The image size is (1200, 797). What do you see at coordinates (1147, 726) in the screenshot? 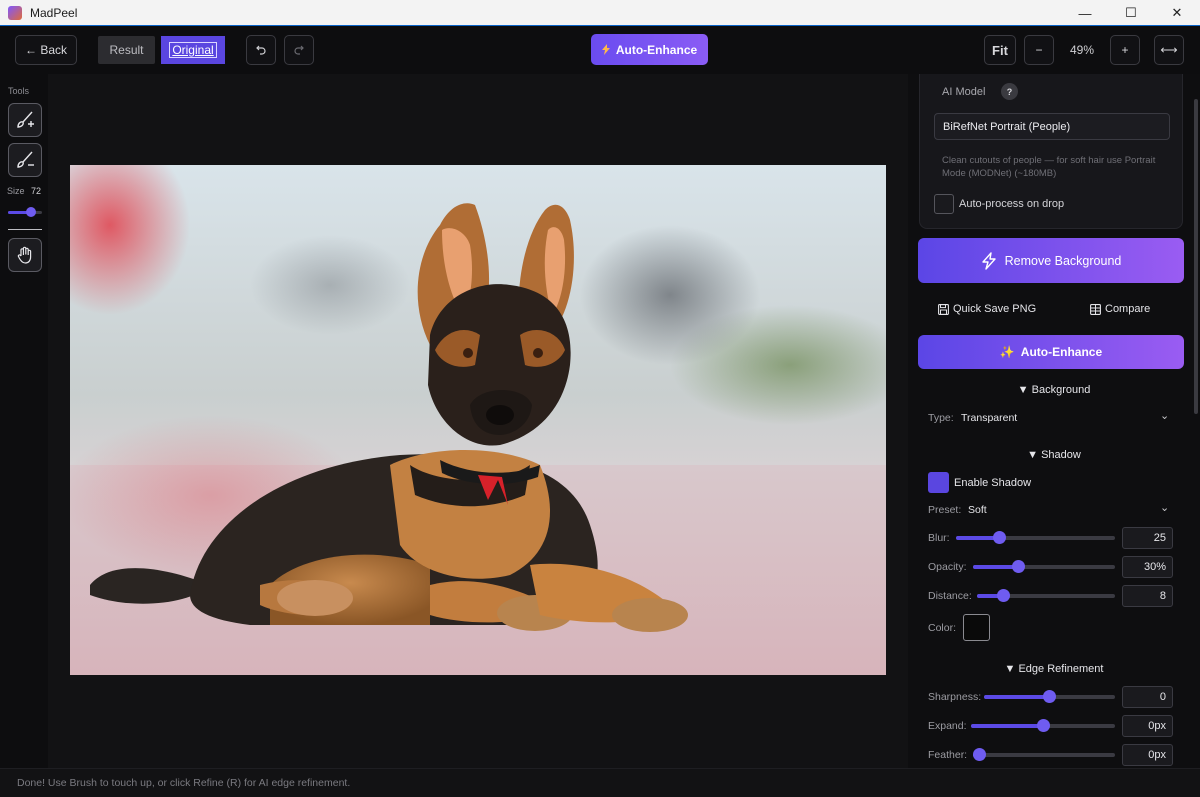
I see `expand-value: 0px` at bounding box center [1147, 726].